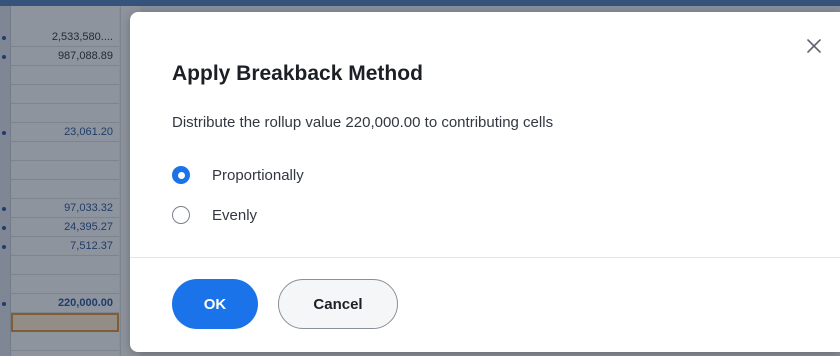 The image size is (840, 356). I want to click on radio-proportionally, so click(181, 175).